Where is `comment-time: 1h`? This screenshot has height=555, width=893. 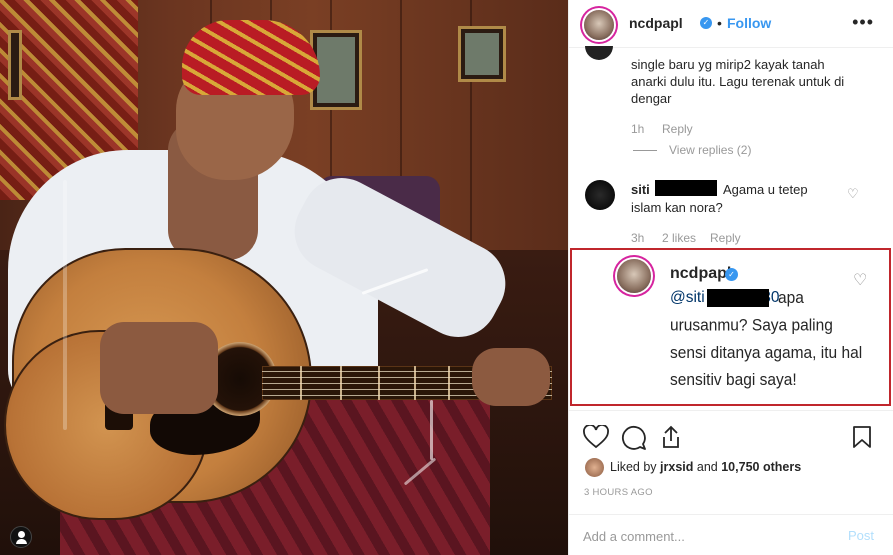
comment-time: 1h is located at coordinates (637, 129).